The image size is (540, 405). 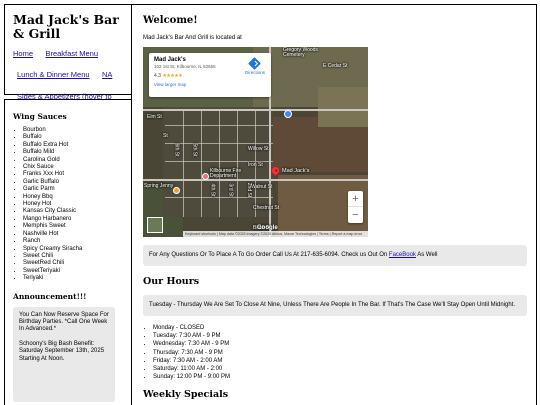 What do you see at coordinates (254, 72) in the screenshot?
I see `directions-label: Directions` at bounding box center [254, 72].